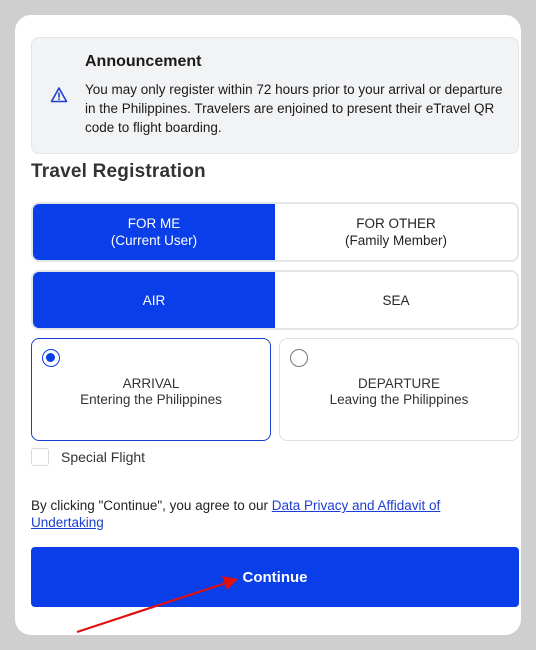 The width and height of the screenshot is (536, 650). What do you see at coordinates (59, 95) in the screenshot?
I see `warning-icon` at bounding box center [59, 95].